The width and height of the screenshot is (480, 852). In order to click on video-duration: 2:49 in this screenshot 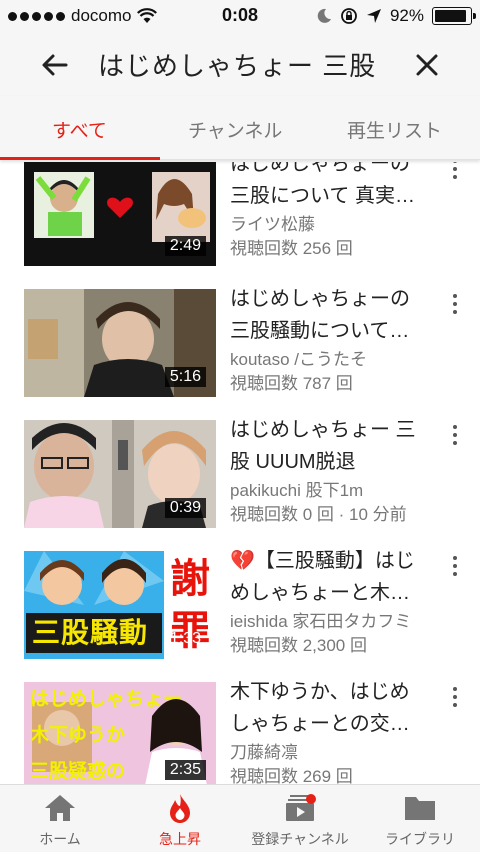, I will do `click(185, 246)`.